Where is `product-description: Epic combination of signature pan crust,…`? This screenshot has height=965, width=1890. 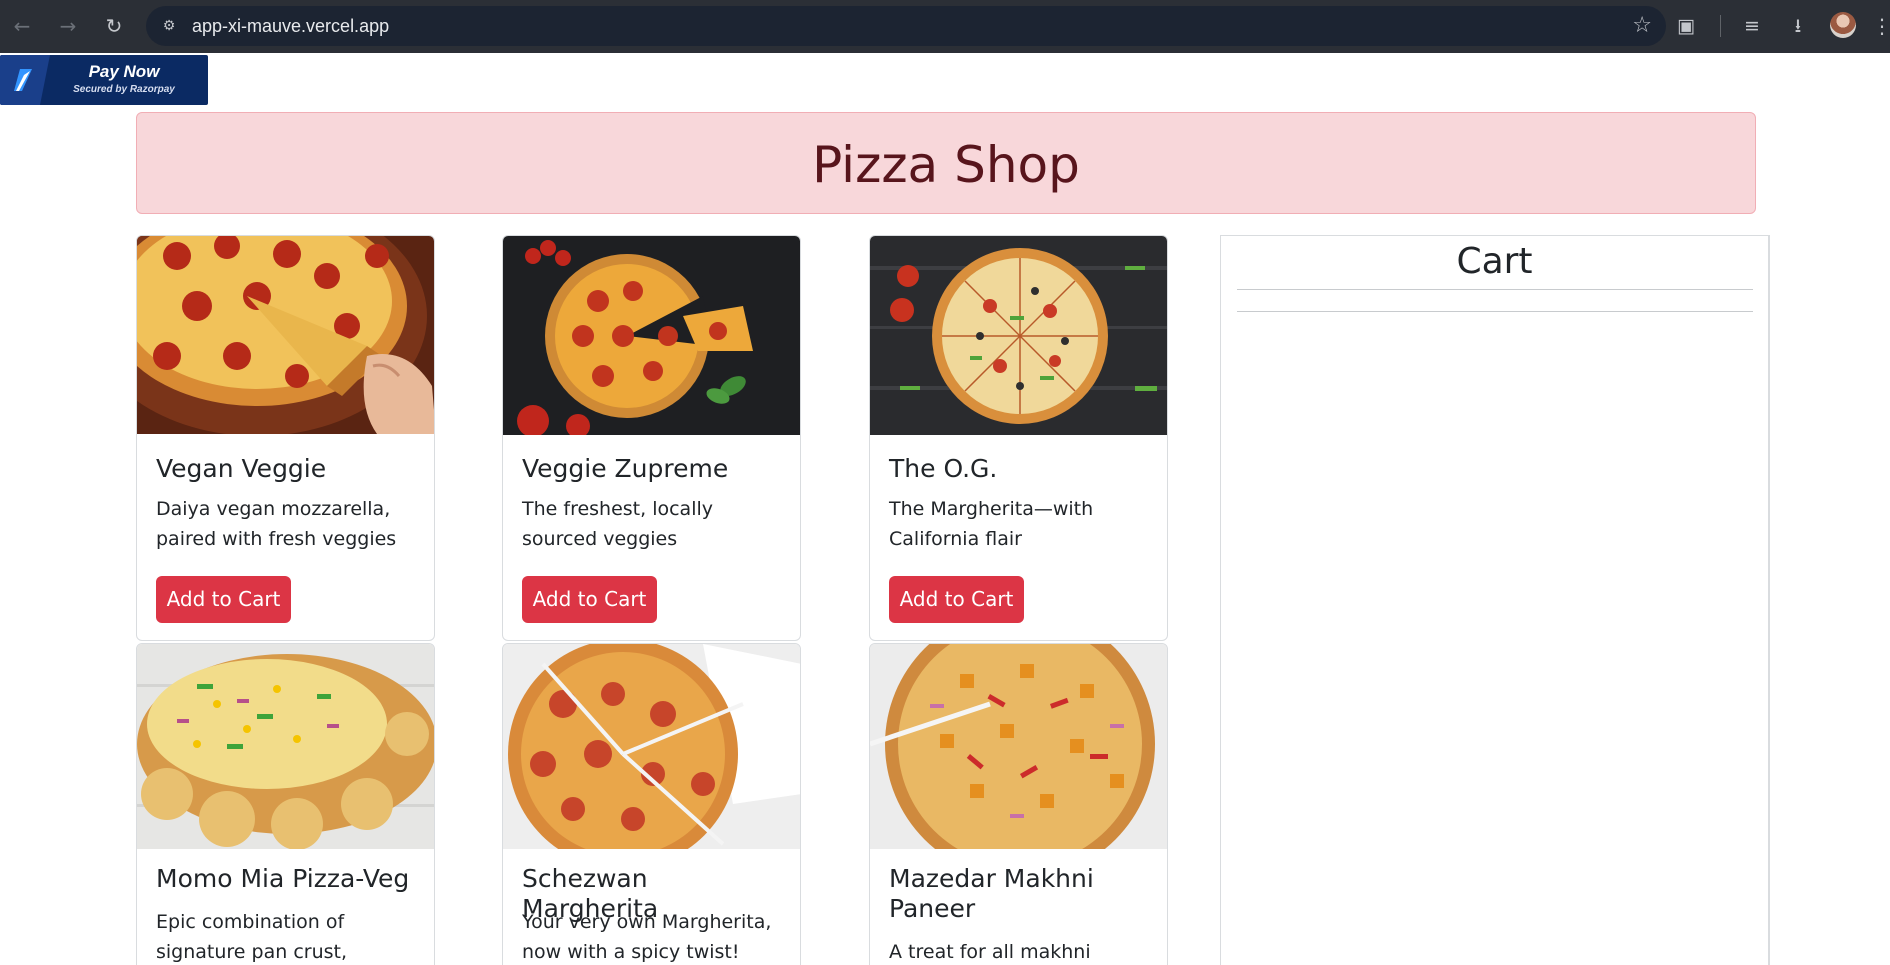 product-description: Epic combination of signature pan crust,… is located at coordinates (252, 937).